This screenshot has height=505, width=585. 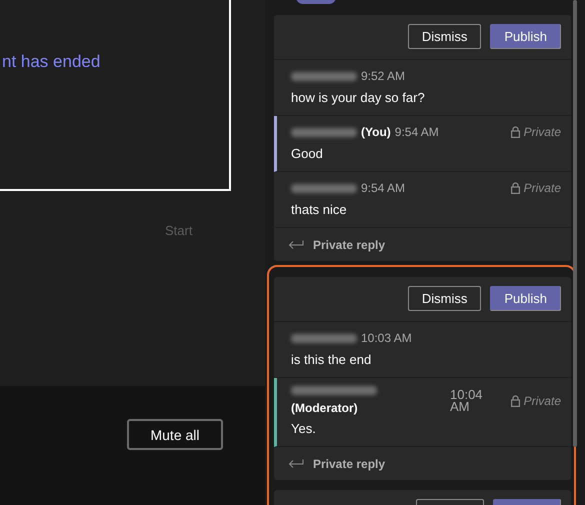 What do you see at coordinates (175, 434) in the screenshot?
I see `mute-all-button: Mute all` at bounding box center [175, 434].